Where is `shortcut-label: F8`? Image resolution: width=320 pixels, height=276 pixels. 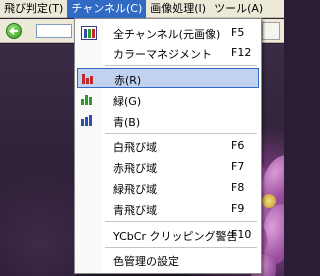 shortcut-label: F8 is located at coordinates (238, 187).